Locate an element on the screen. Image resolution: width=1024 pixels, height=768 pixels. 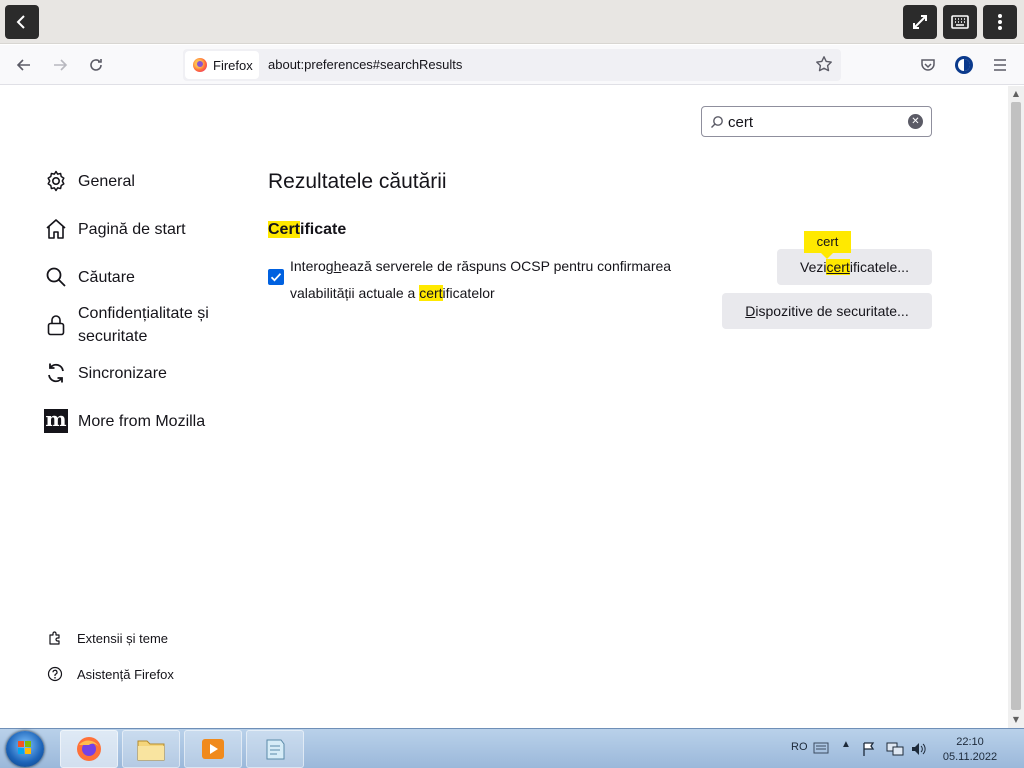
identity-label: Firefox is located at coordinates (233, 65).